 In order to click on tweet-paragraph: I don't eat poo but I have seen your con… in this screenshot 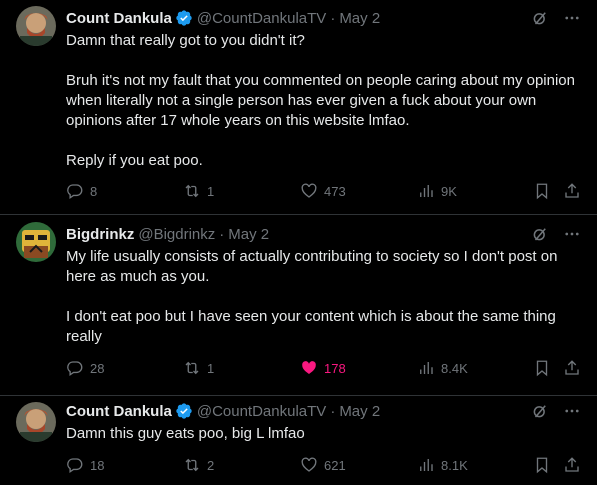, I will do `click(311, 326)`.